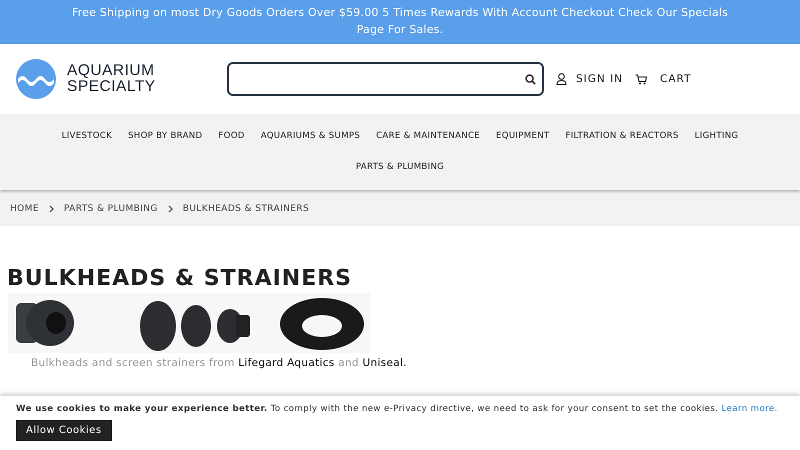 The width and height of the screenshot is (800, 450). Describe the element at coordinates (246, 209) in the screenshot. I see `breadcrumb-link: BULKHEADS & STRAINERS` at that location.